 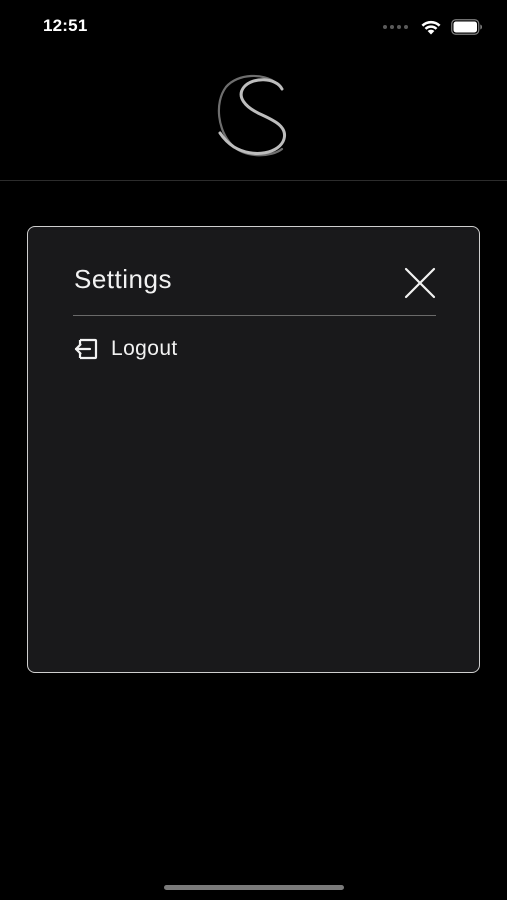 I want to click on status-time: 12:51, so click(x=65, y=25).